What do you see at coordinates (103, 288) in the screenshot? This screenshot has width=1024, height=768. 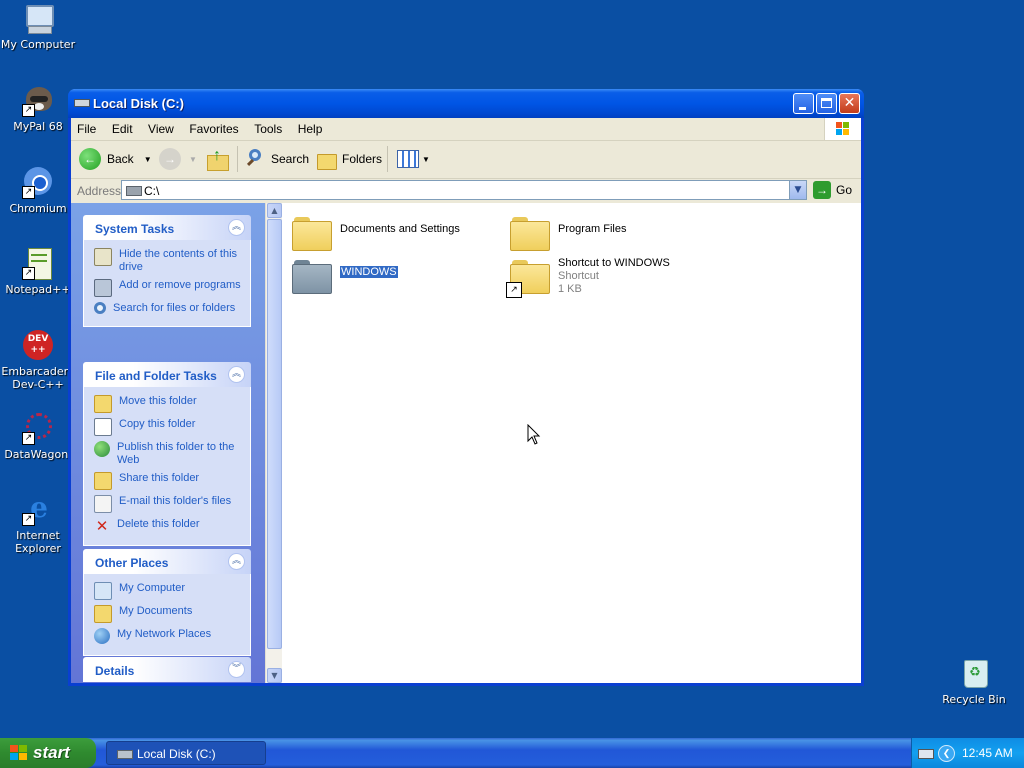 I see `add-remove-icon` at bounding box center [103, 288].